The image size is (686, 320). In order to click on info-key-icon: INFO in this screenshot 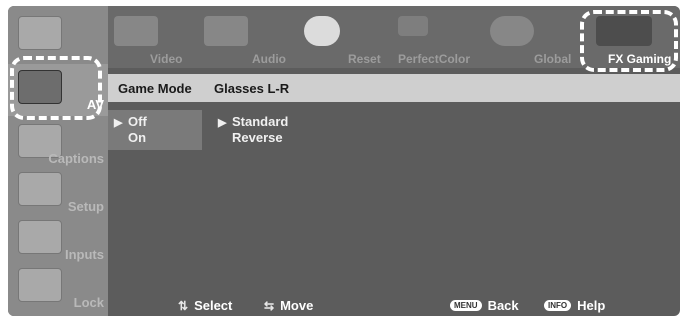, I will do `click(558, 305)`.